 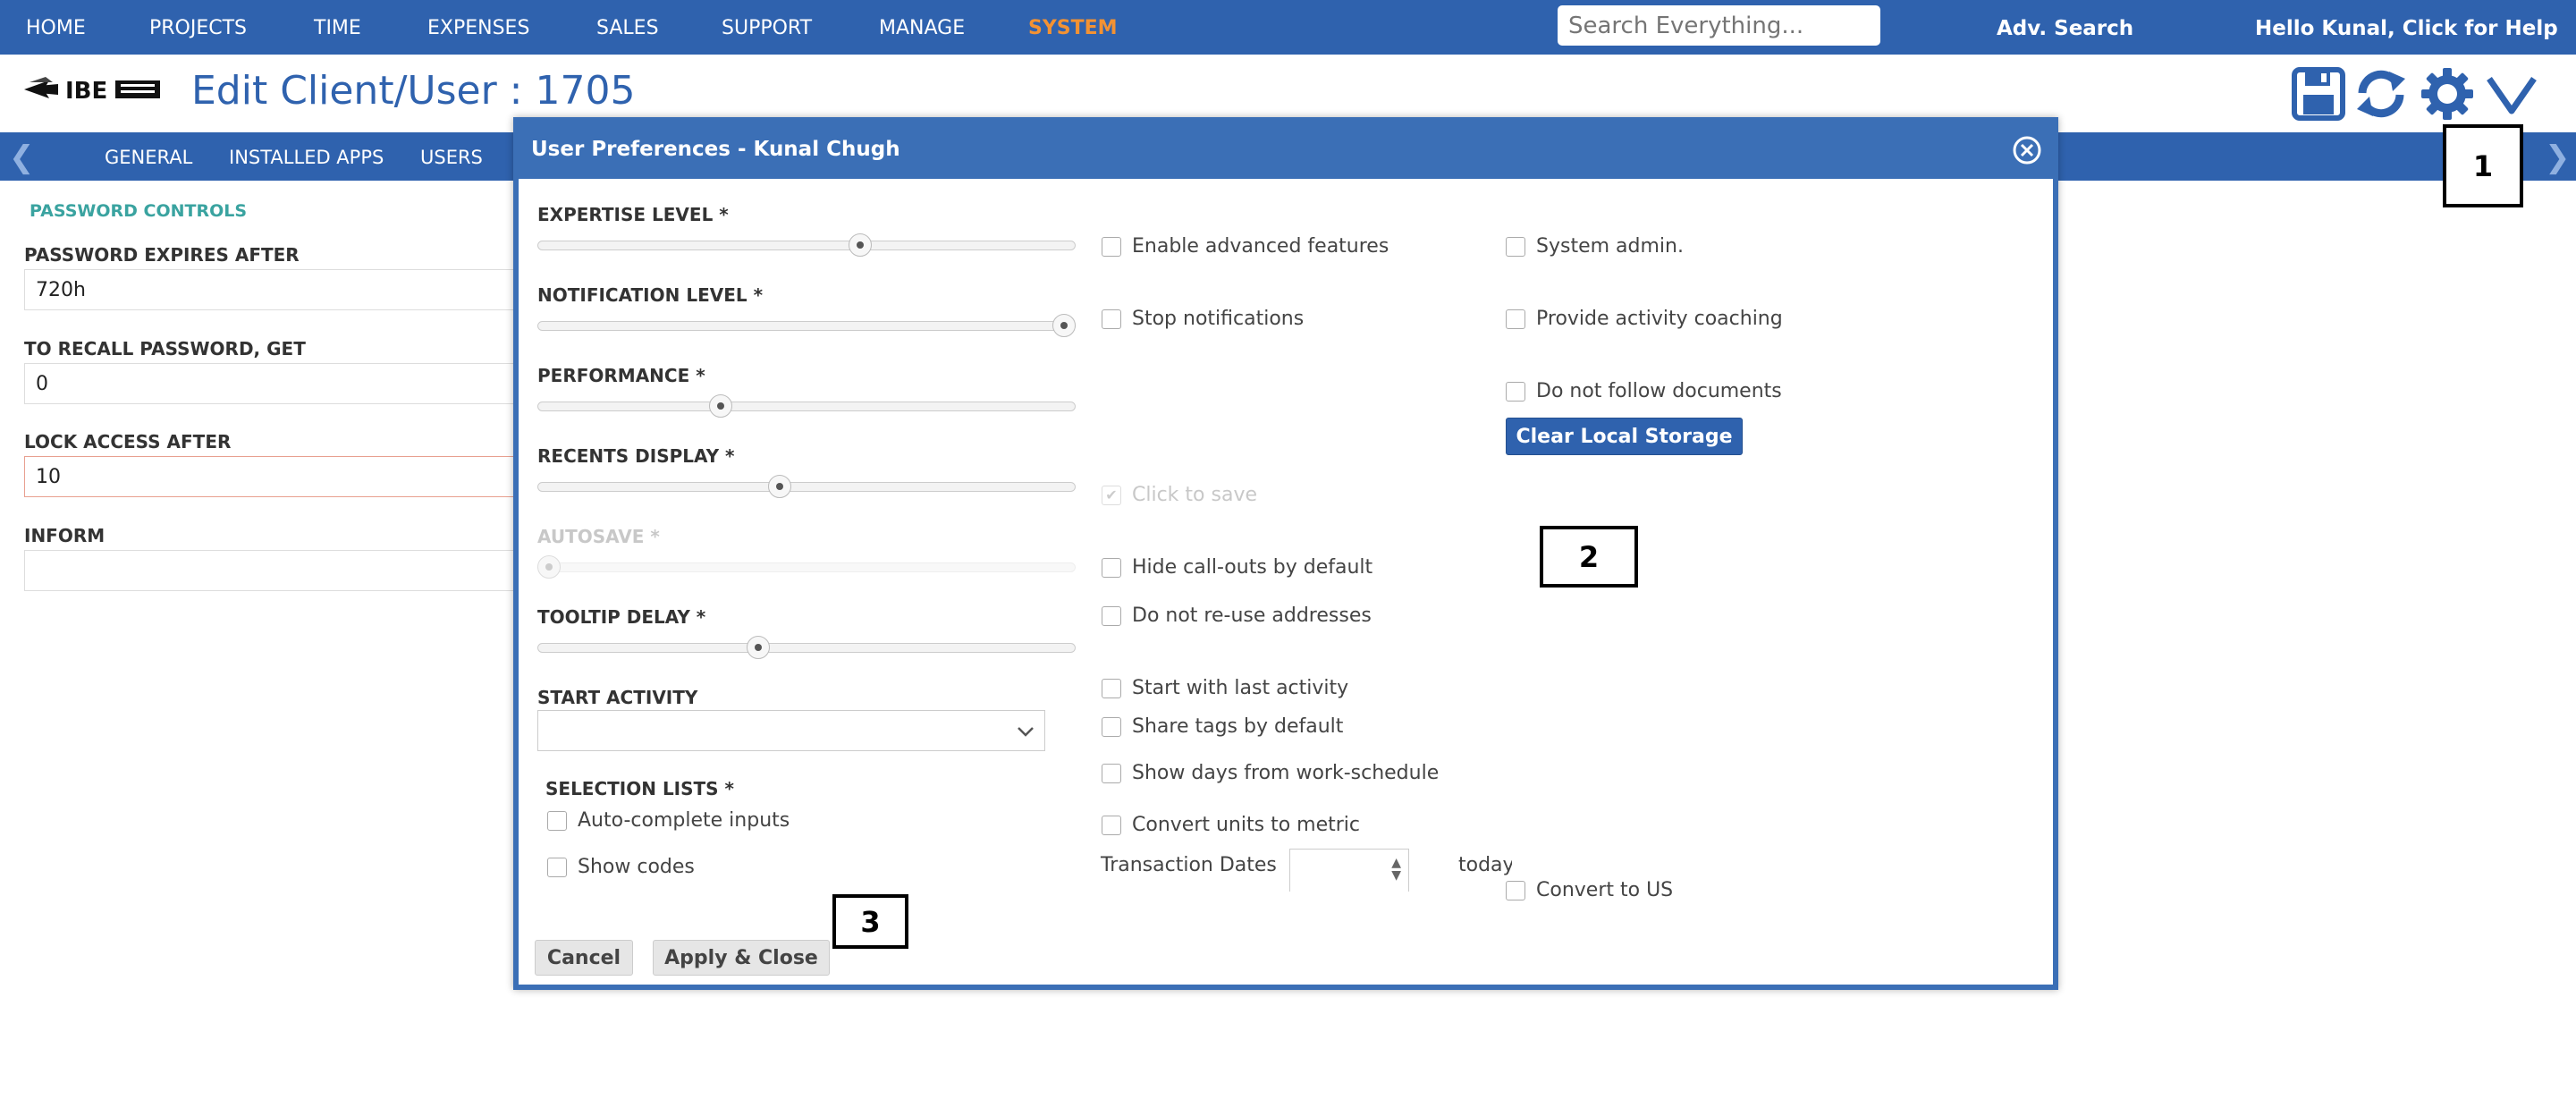 I want to click on nav-support: SUPPORT, so click(x=767, y=28).